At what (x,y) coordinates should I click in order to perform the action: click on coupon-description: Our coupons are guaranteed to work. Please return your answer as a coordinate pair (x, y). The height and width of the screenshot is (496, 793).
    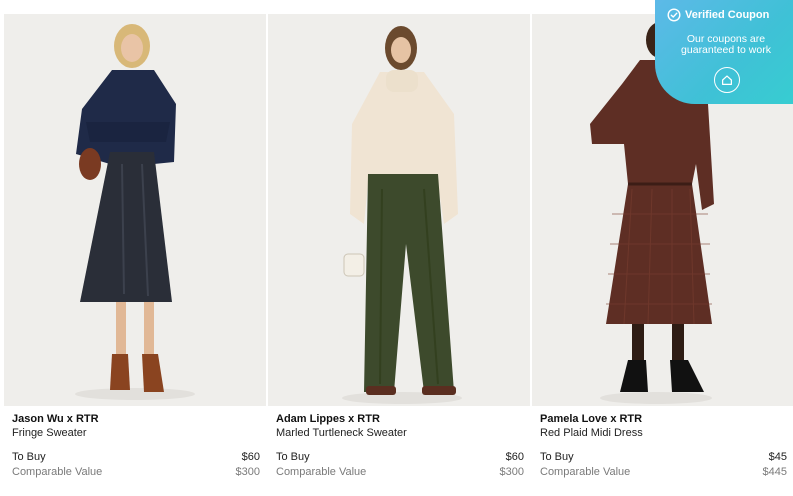
    Looking at the image, I should click on (726, 44).